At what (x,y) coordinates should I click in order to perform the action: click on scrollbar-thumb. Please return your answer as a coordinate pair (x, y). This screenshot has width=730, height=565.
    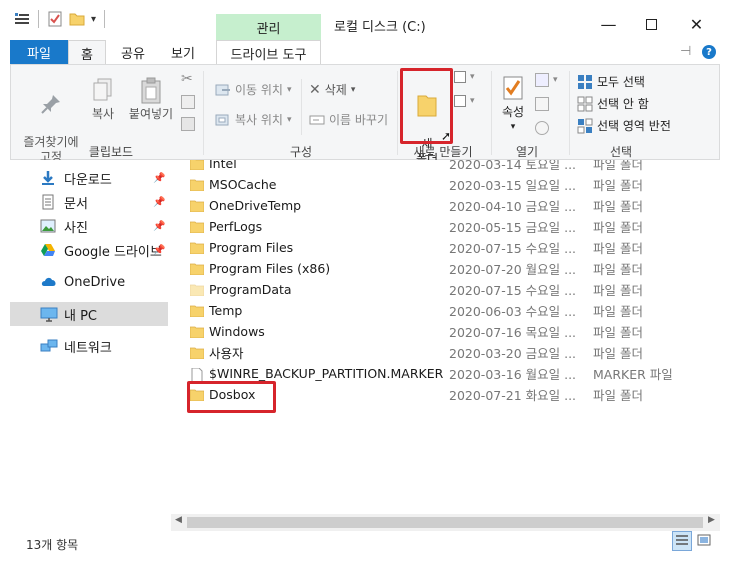
    Looking at the image, I should click on (445, 522).